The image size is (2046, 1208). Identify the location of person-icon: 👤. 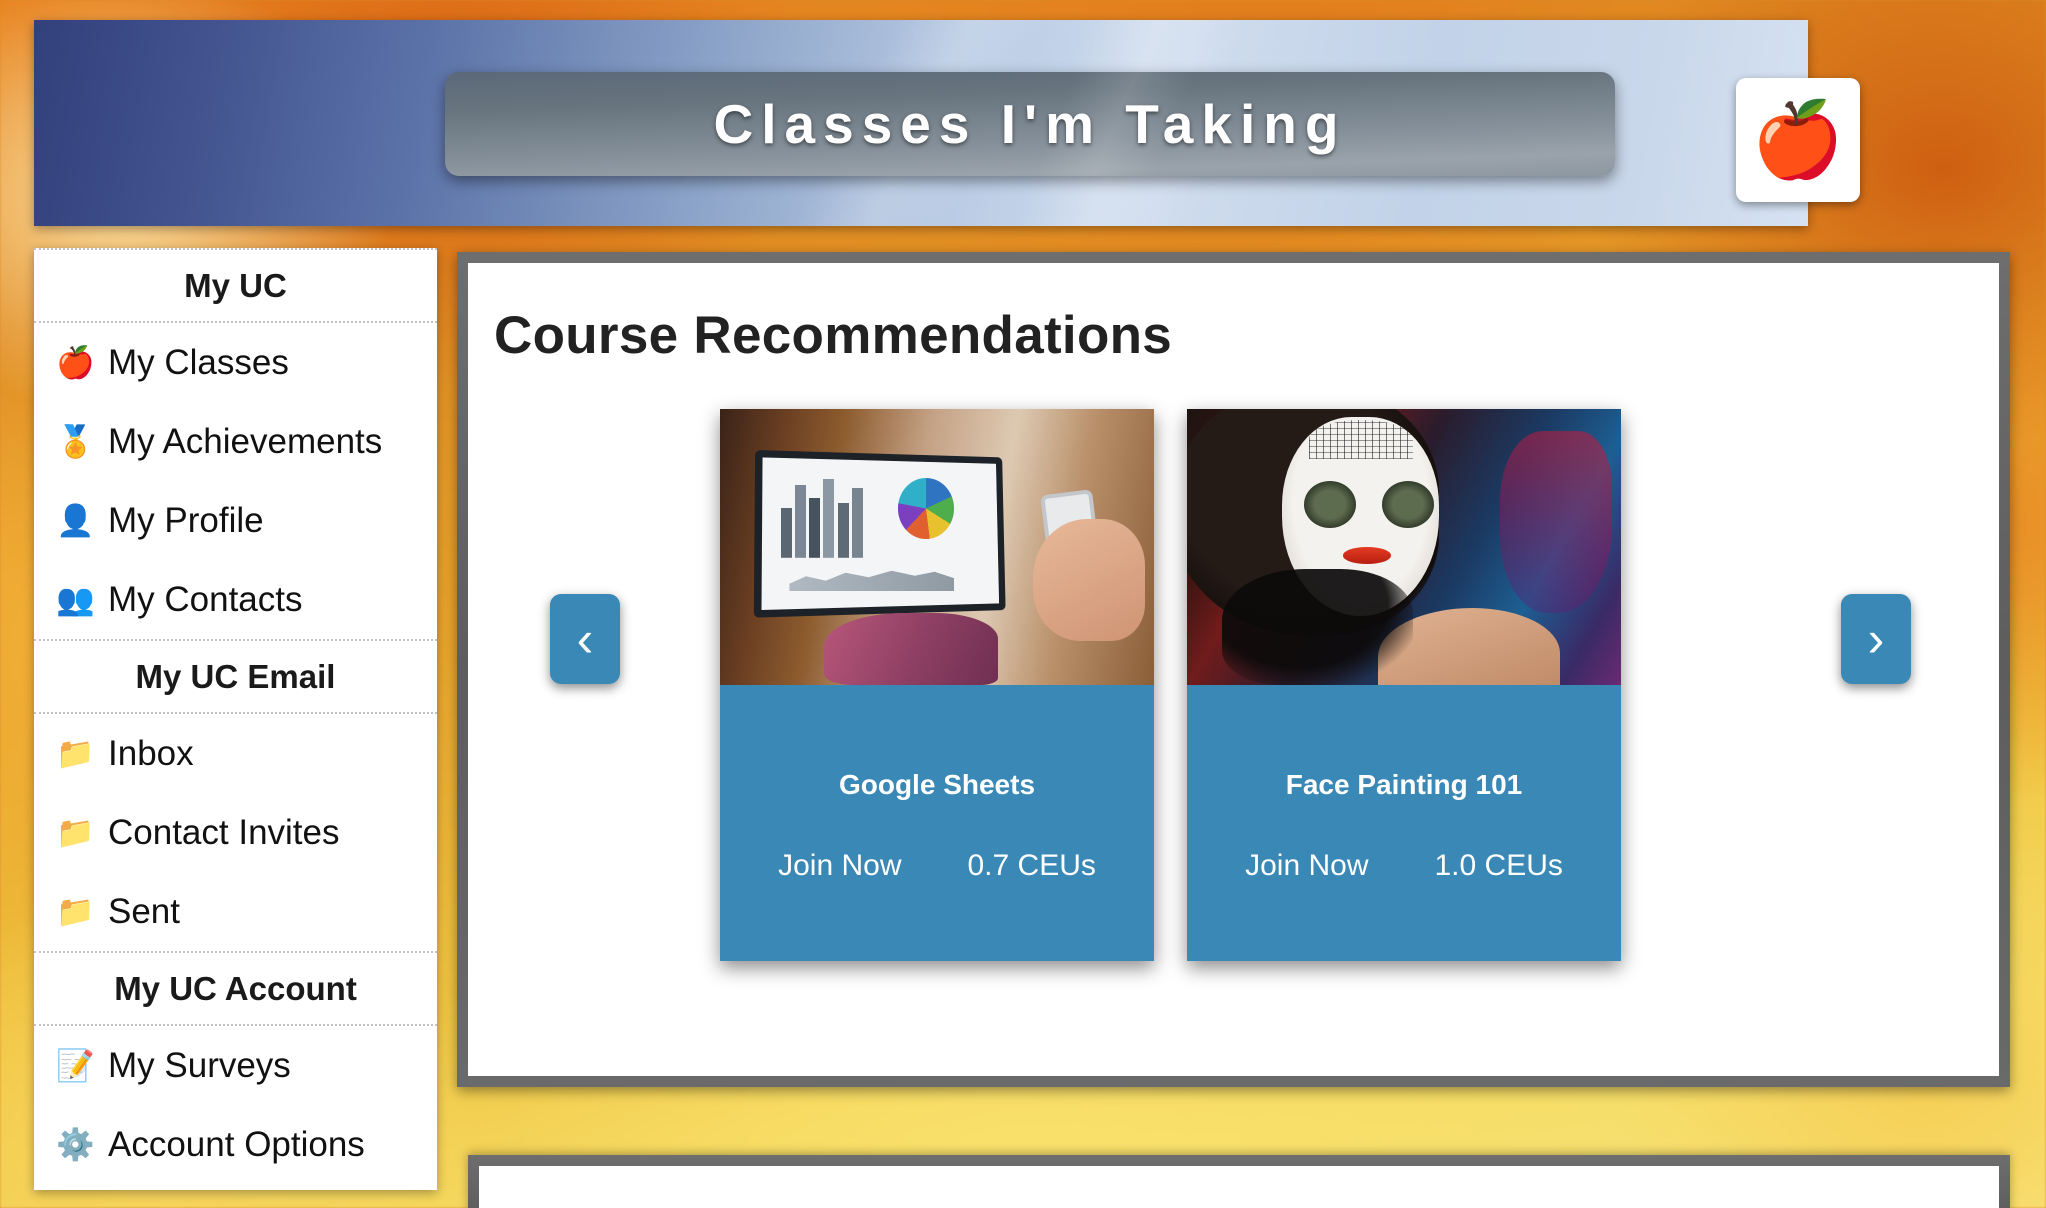
(75, 520).